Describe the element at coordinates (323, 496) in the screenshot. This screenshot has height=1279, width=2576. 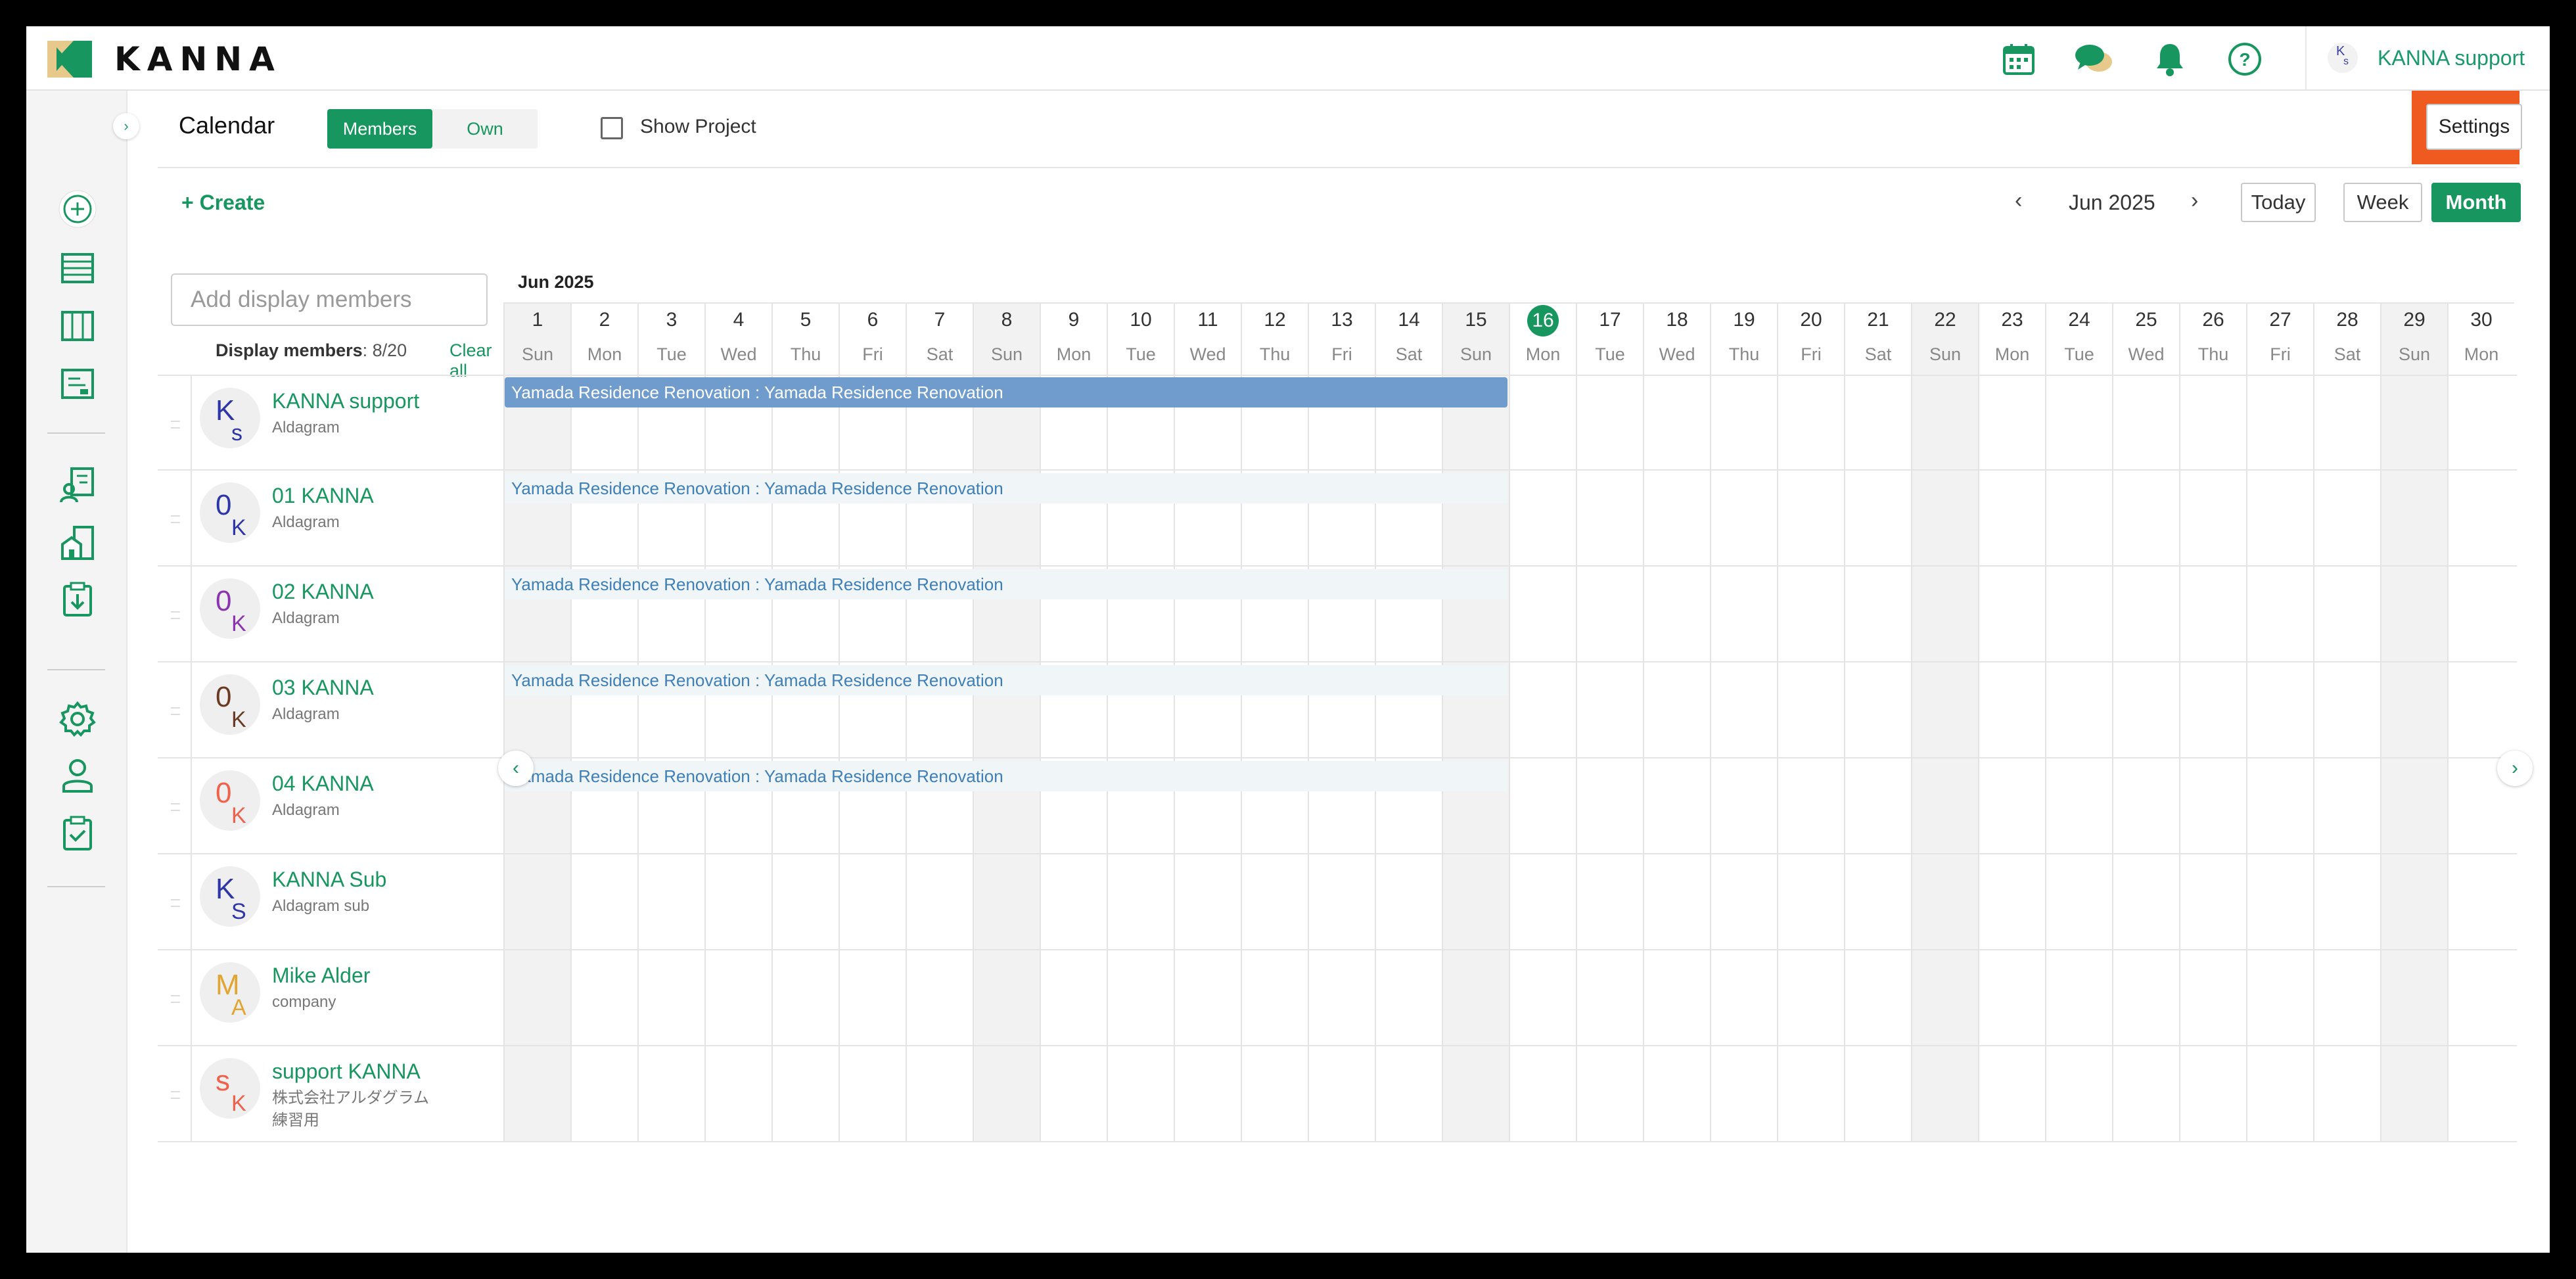
I see `member-name: 01 KANNA` at that location.